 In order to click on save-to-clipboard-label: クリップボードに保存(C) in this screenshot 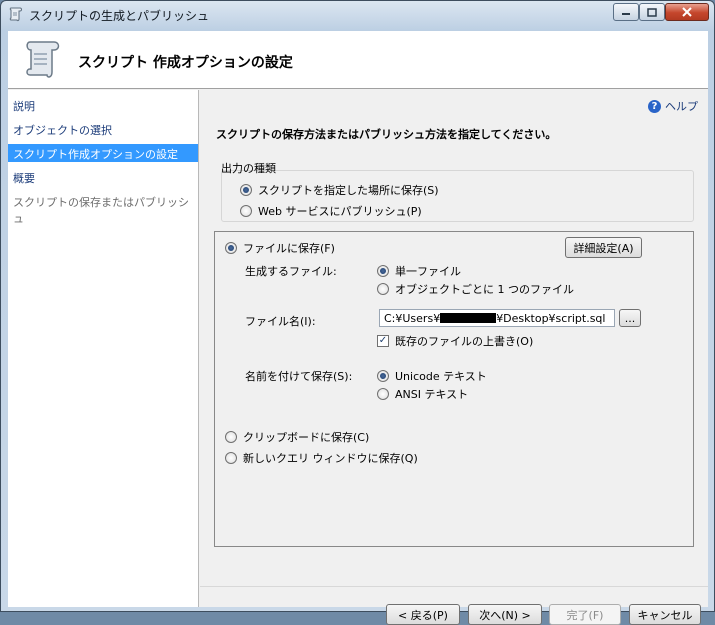, I will do `click(306, 437)`.